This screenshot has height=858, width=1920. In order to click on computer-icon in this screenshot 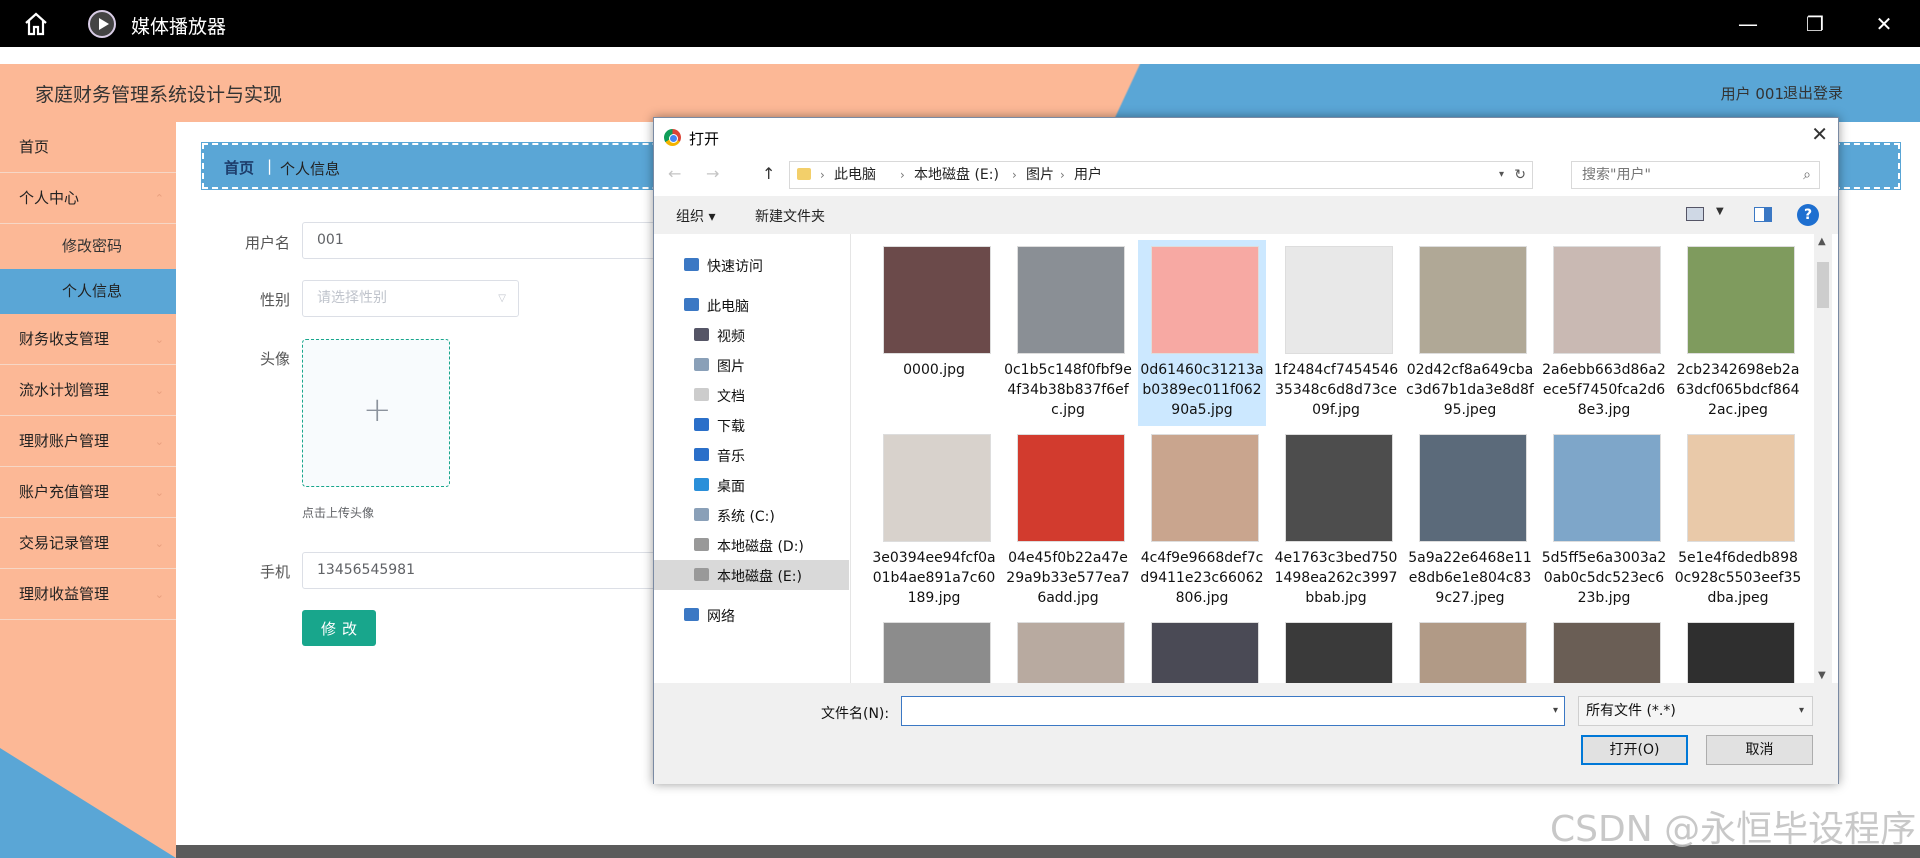, I will do `click(691, 304)`.